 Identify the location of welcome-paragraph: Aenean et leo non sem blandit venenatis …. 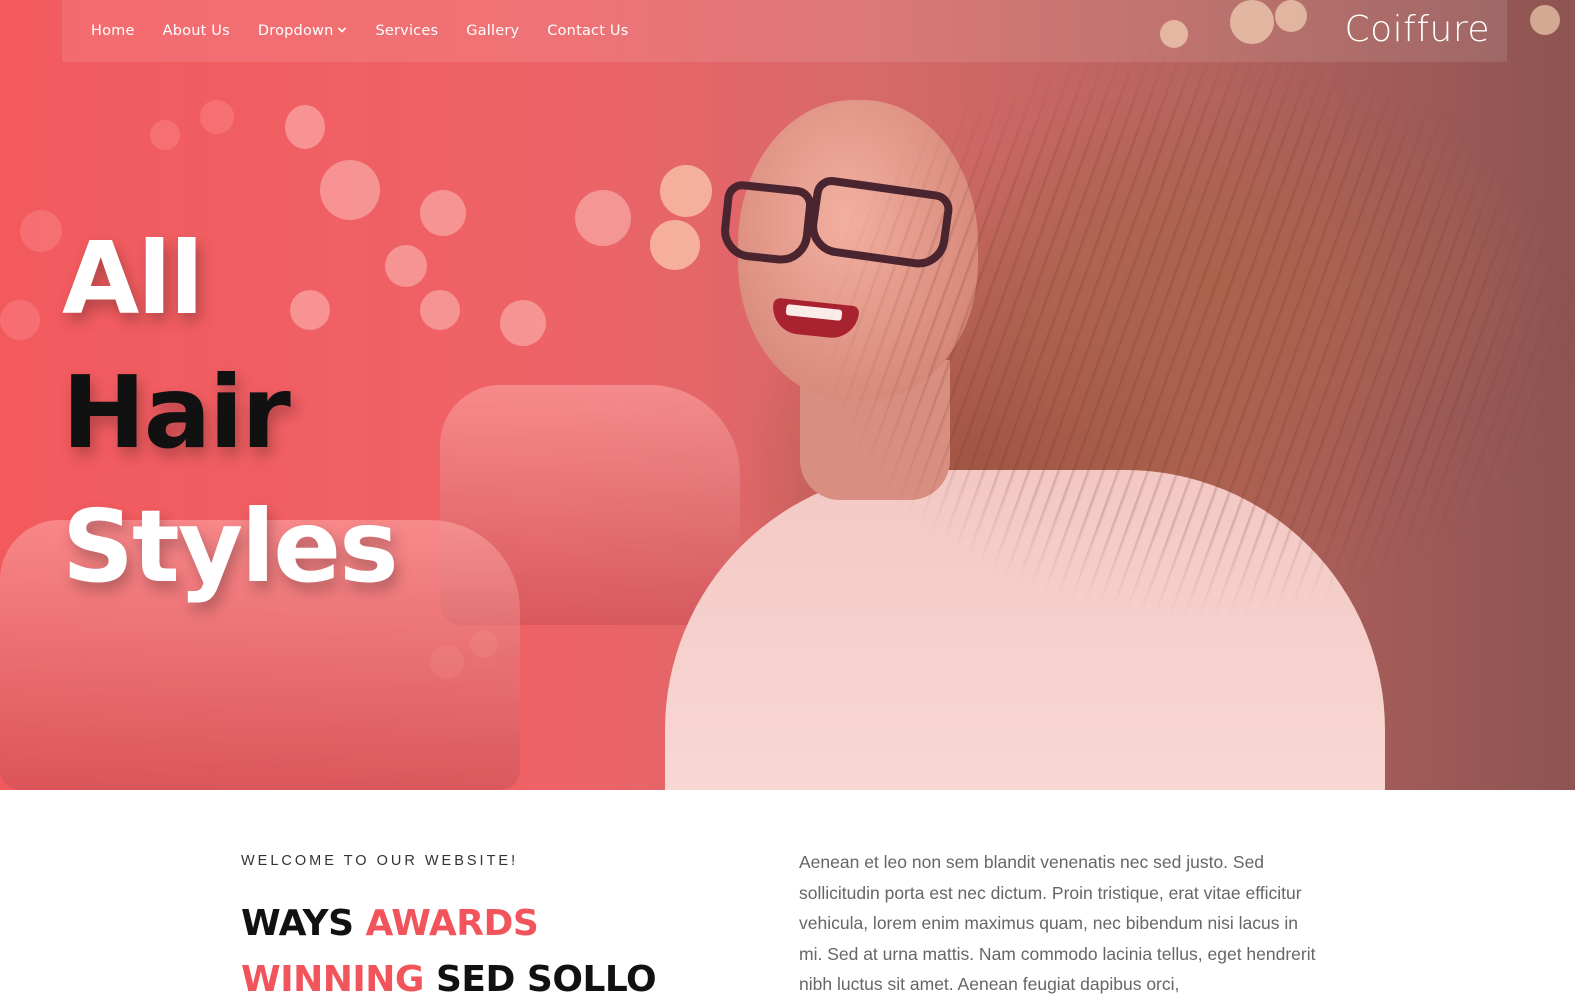
(1057, 923).